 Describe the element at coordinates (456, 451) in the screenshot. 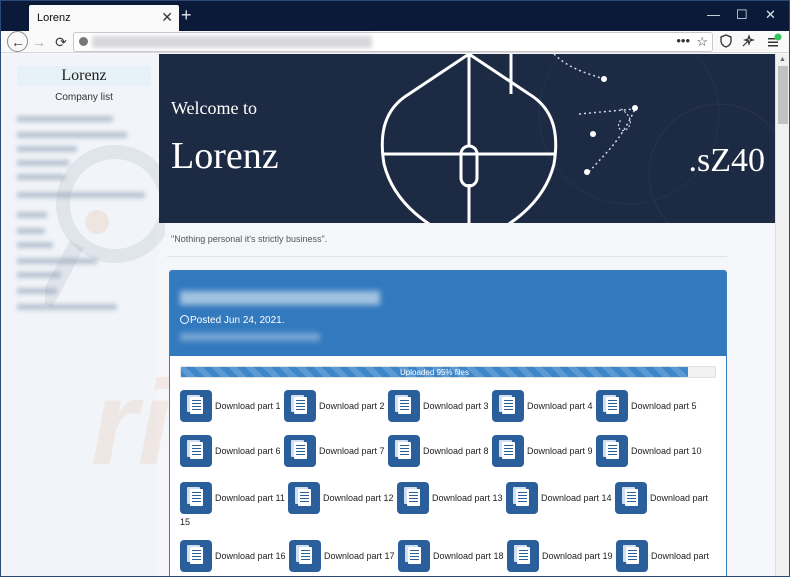

I see `download-part-label: Download part 8` at that location.